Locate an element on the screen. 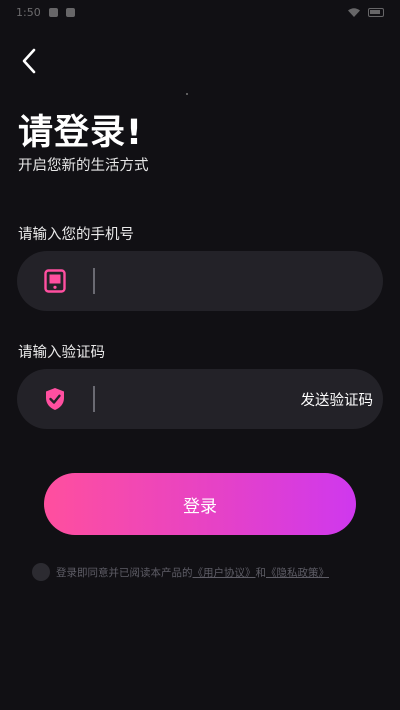  code-label: 请输入验证码 is located at coordinates (61, 353).